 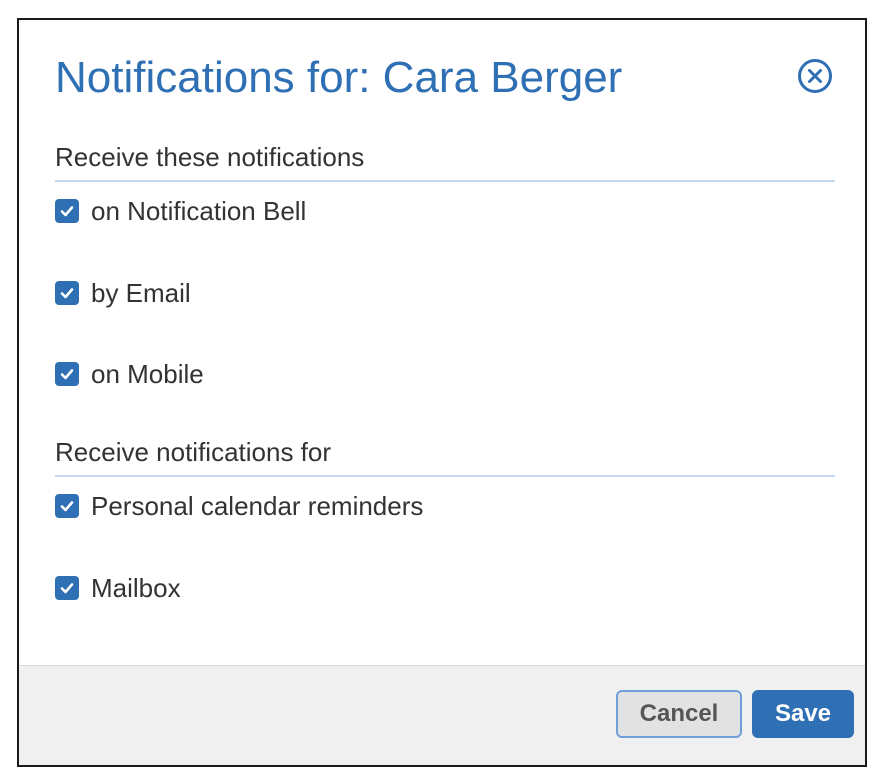 I want to click on close-circle-icon, so click(x=815, y=76).